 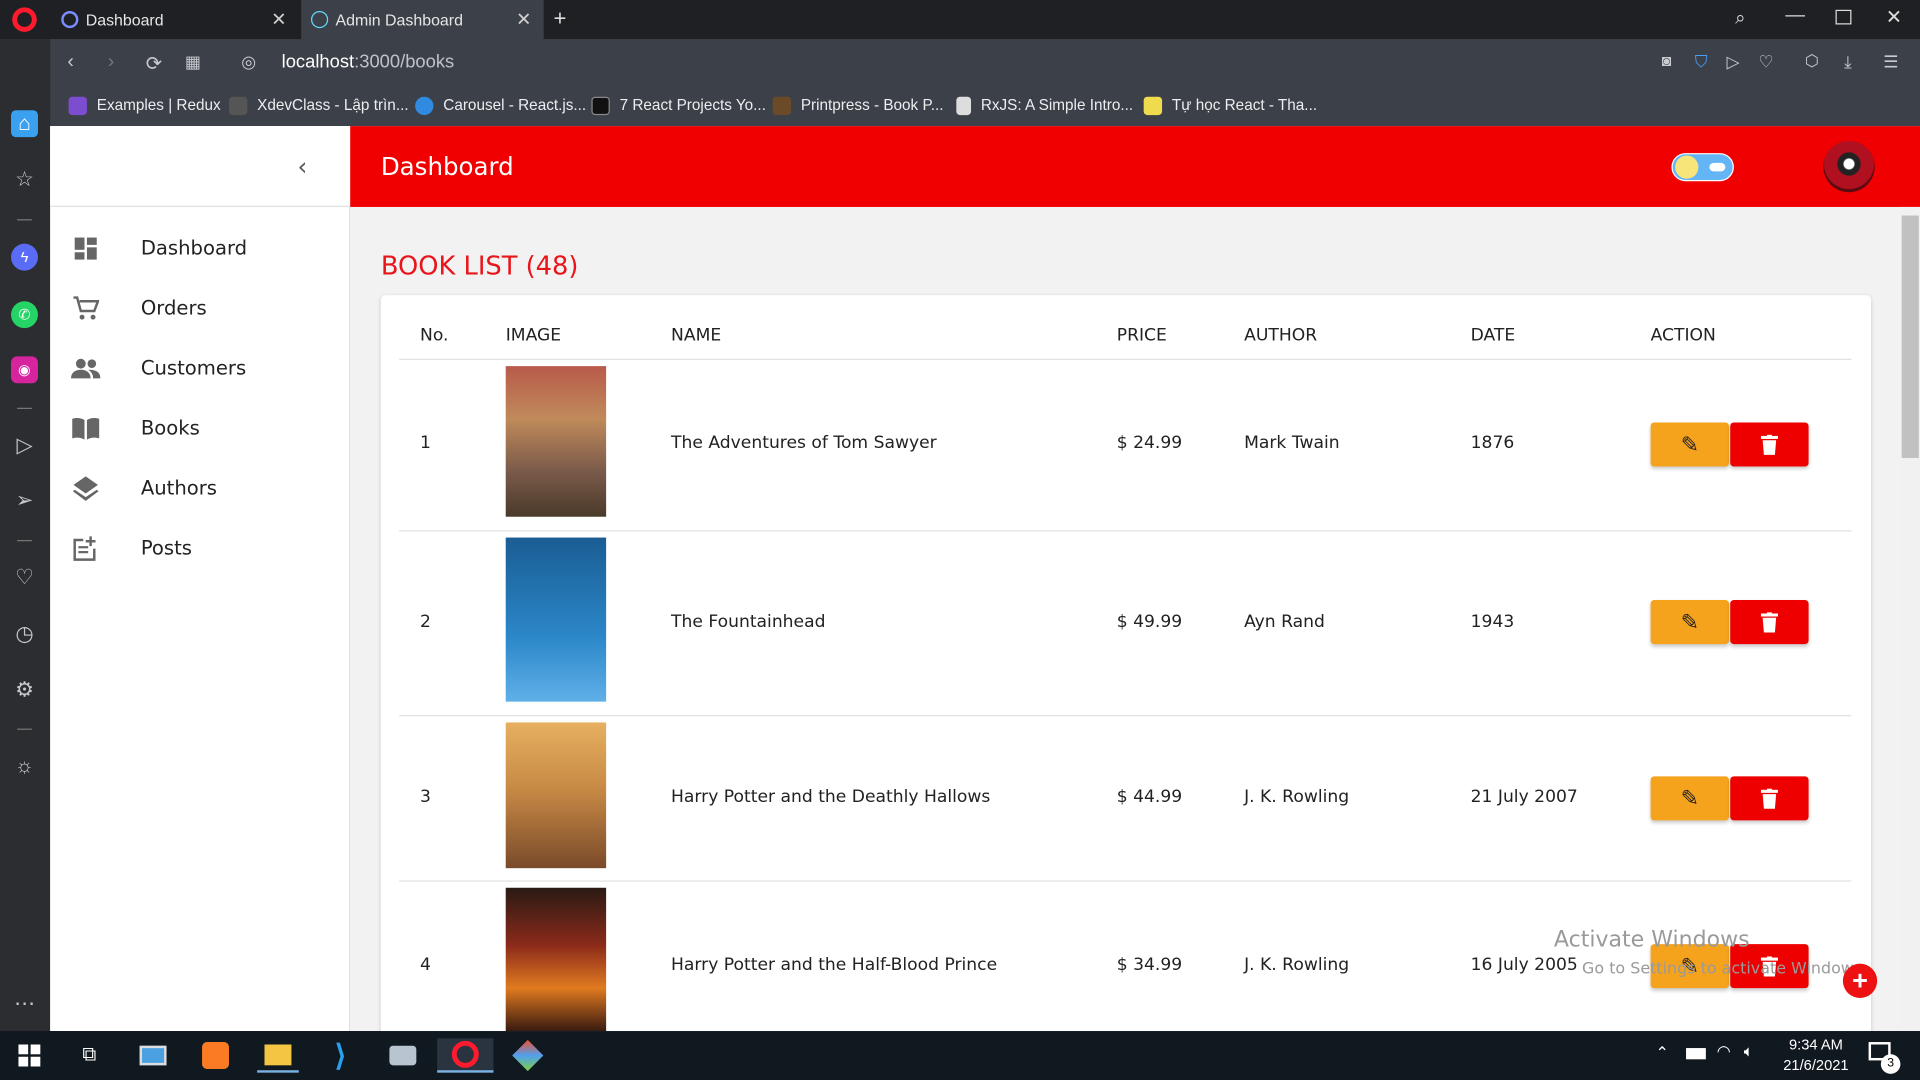 I want to click on send-icon: ➢, so click(x=24, y=500).